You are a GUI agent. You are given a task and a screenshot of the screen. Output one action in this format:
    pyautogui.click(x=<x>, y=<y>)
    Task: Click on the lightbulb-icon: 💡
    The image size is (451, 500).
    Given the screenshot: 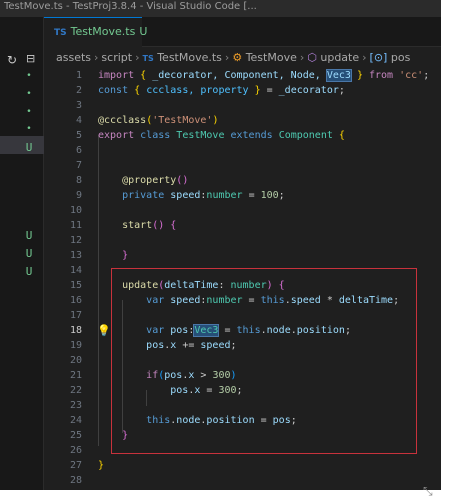 What is the action you would take?
    pyautogui.click(x=104, y=330)
    